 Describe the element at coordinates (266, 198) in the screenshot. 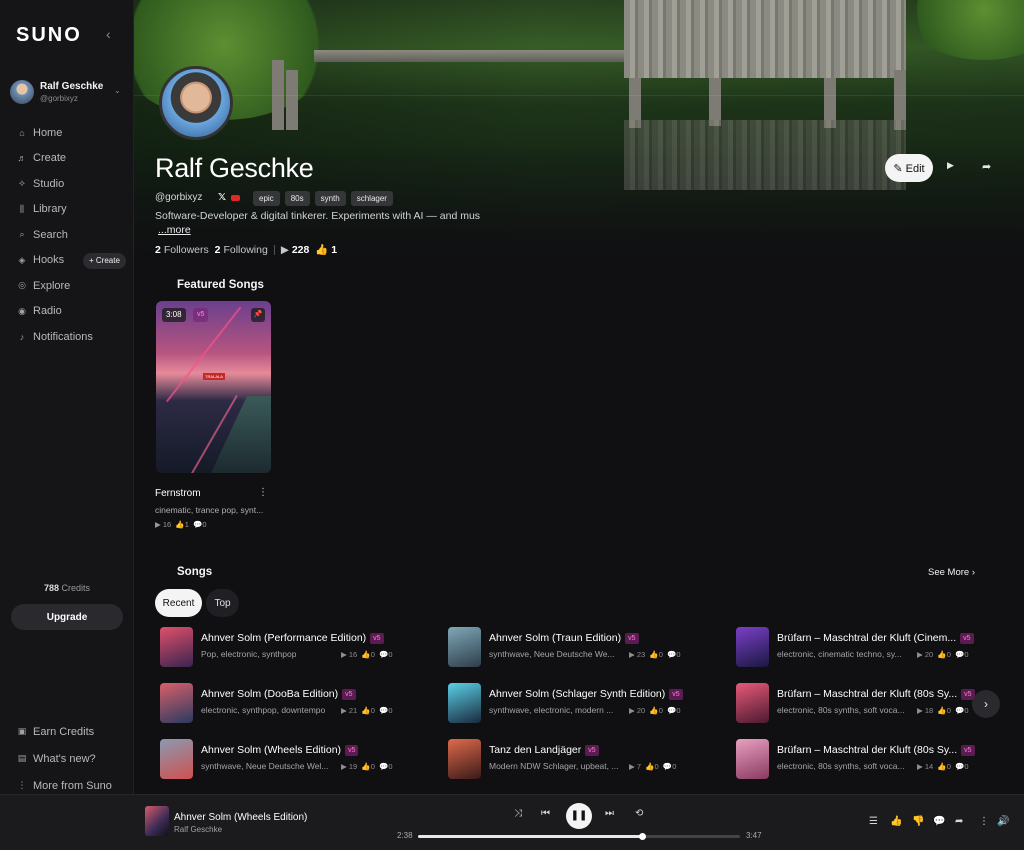

I see `profile-tag: epic` at that location.